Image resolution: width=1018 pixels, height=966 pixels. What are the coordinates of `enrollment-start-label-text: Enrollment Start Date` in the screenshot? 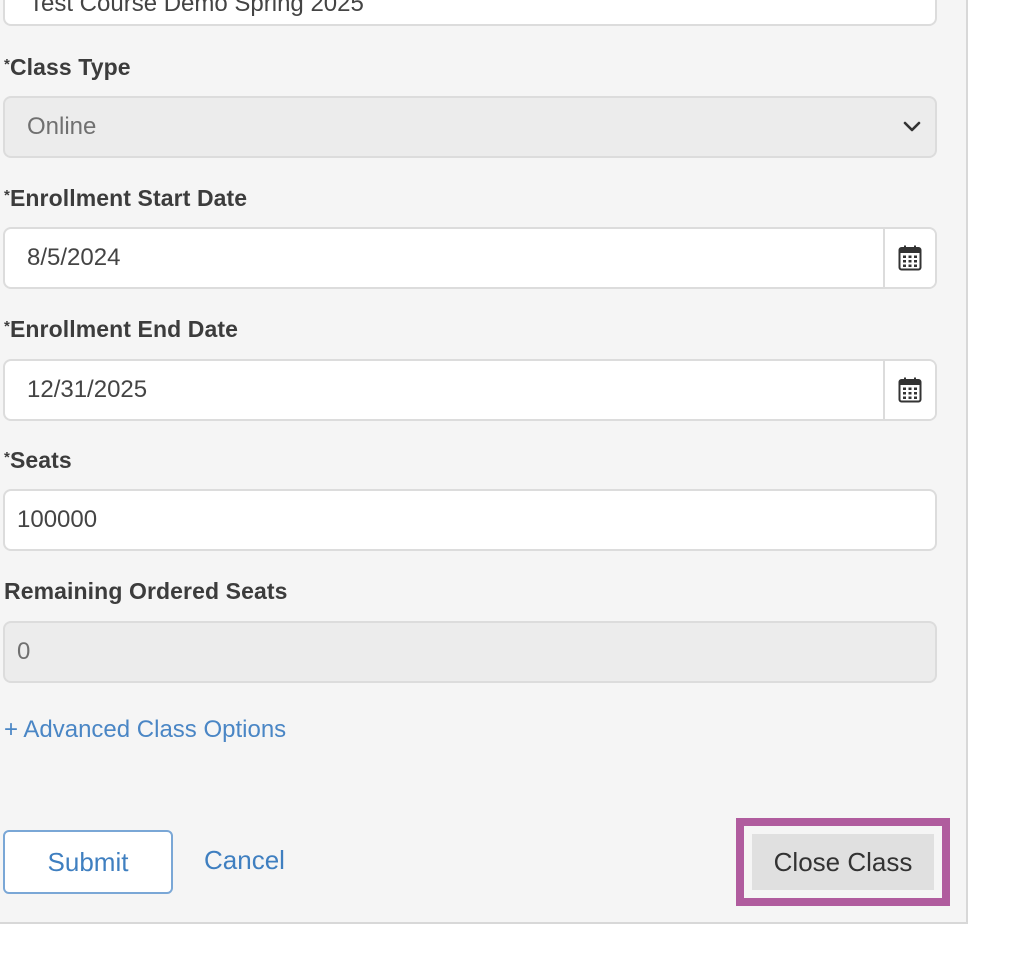 It's located at (128, 198).